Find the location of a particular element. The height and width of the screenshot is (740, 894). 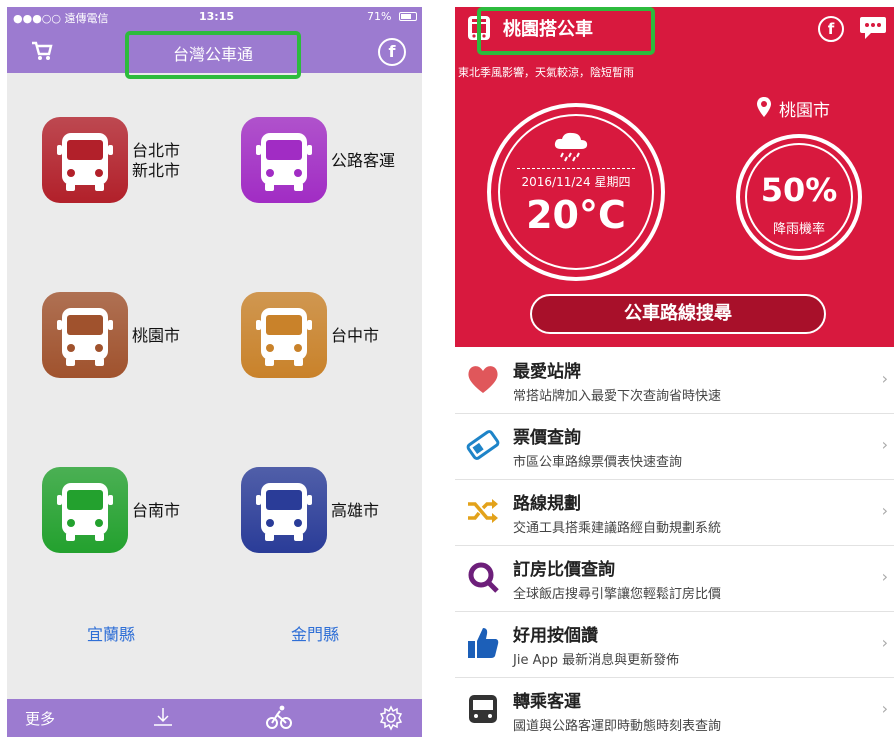

menu-item-title: 訂房比價查詢 is located at coordinates (564, 570).